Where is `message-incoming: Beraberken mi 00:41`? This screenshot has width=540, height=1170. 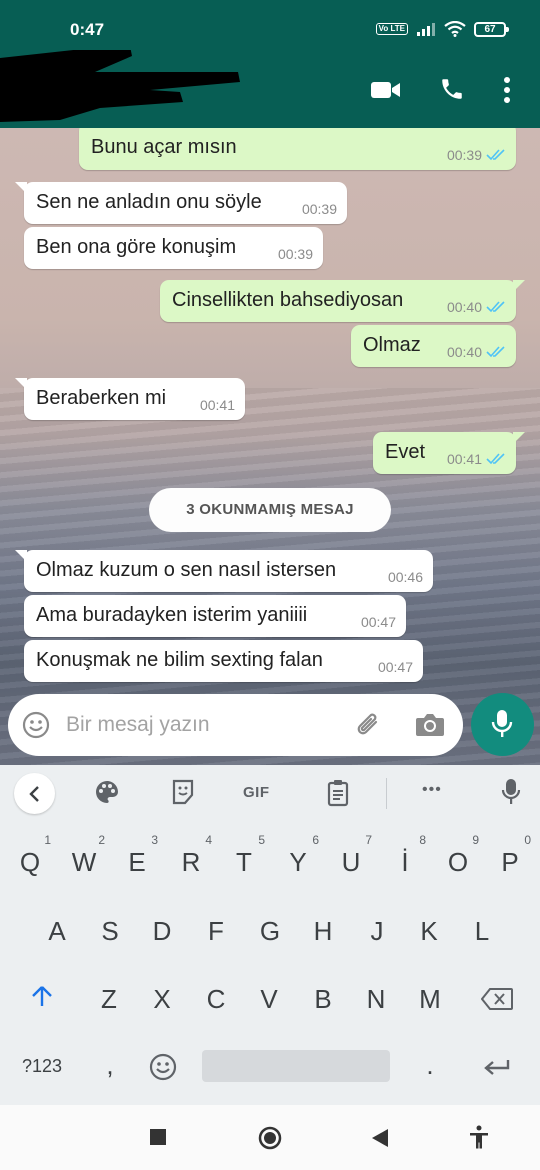
message-incoming: Beraberken mi 00:41 is located at coordinates (130, 399).